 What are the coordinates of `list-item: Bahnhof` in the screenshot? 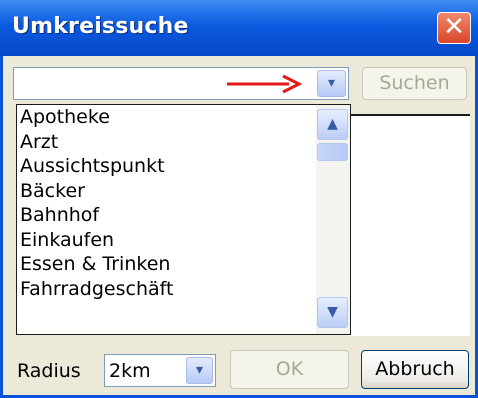 It's located at (183, 215).